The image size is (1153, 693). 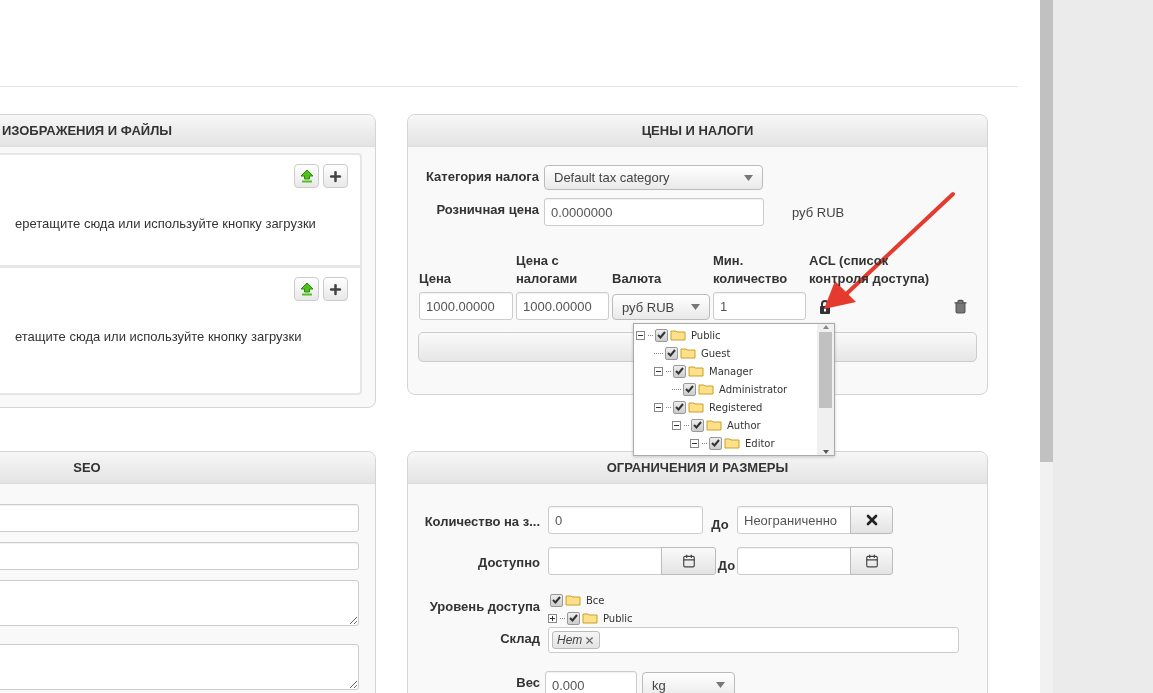 I want to click on down-arrow-icon, so click(x=825, y=452).